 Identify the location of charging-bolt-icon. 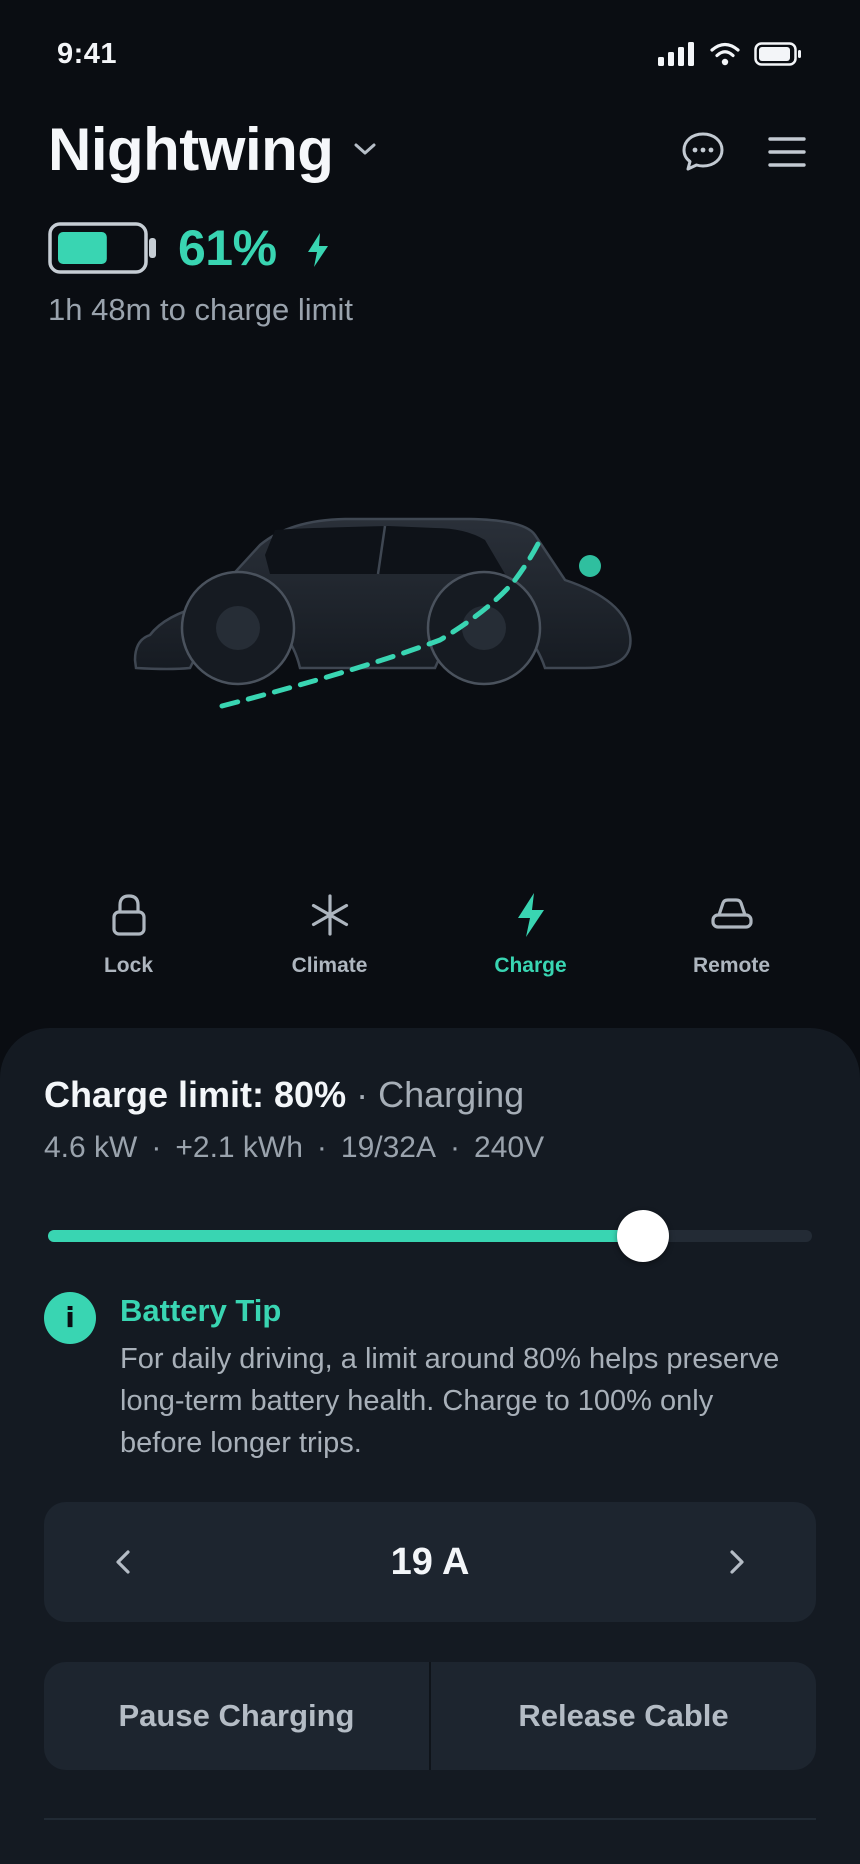
(317, 250).